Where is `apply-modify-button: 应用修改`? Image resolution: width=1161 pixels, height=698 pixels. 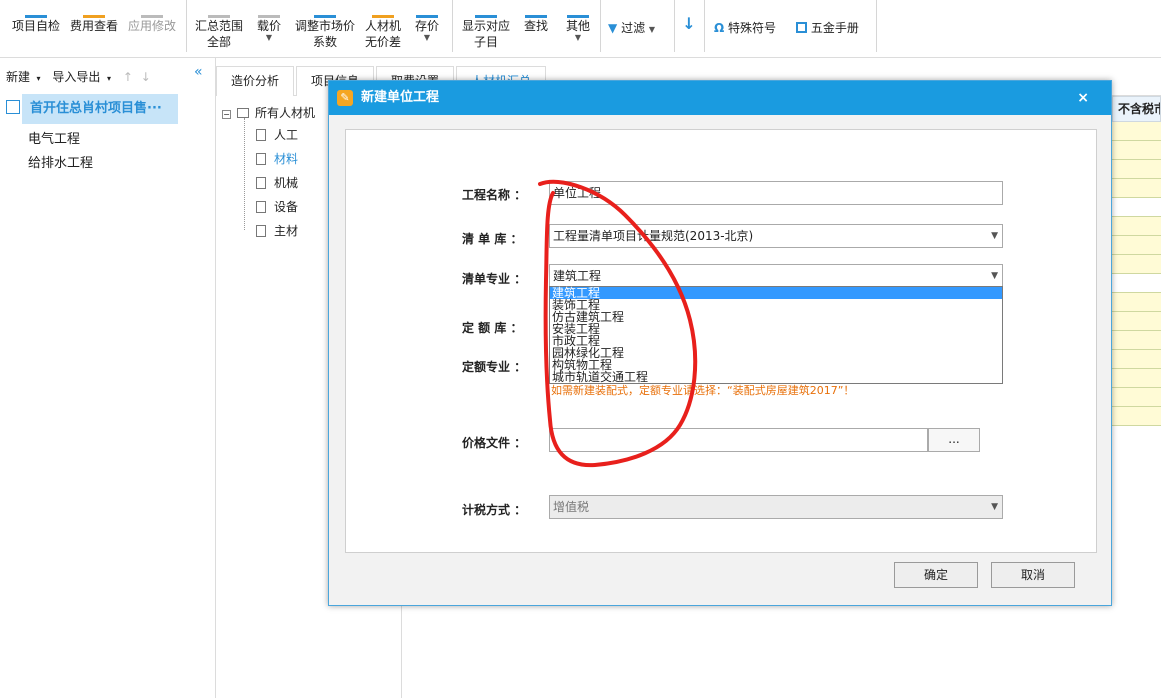
apply-modify-button: 应用修改 is located at coordinates (152, 21).